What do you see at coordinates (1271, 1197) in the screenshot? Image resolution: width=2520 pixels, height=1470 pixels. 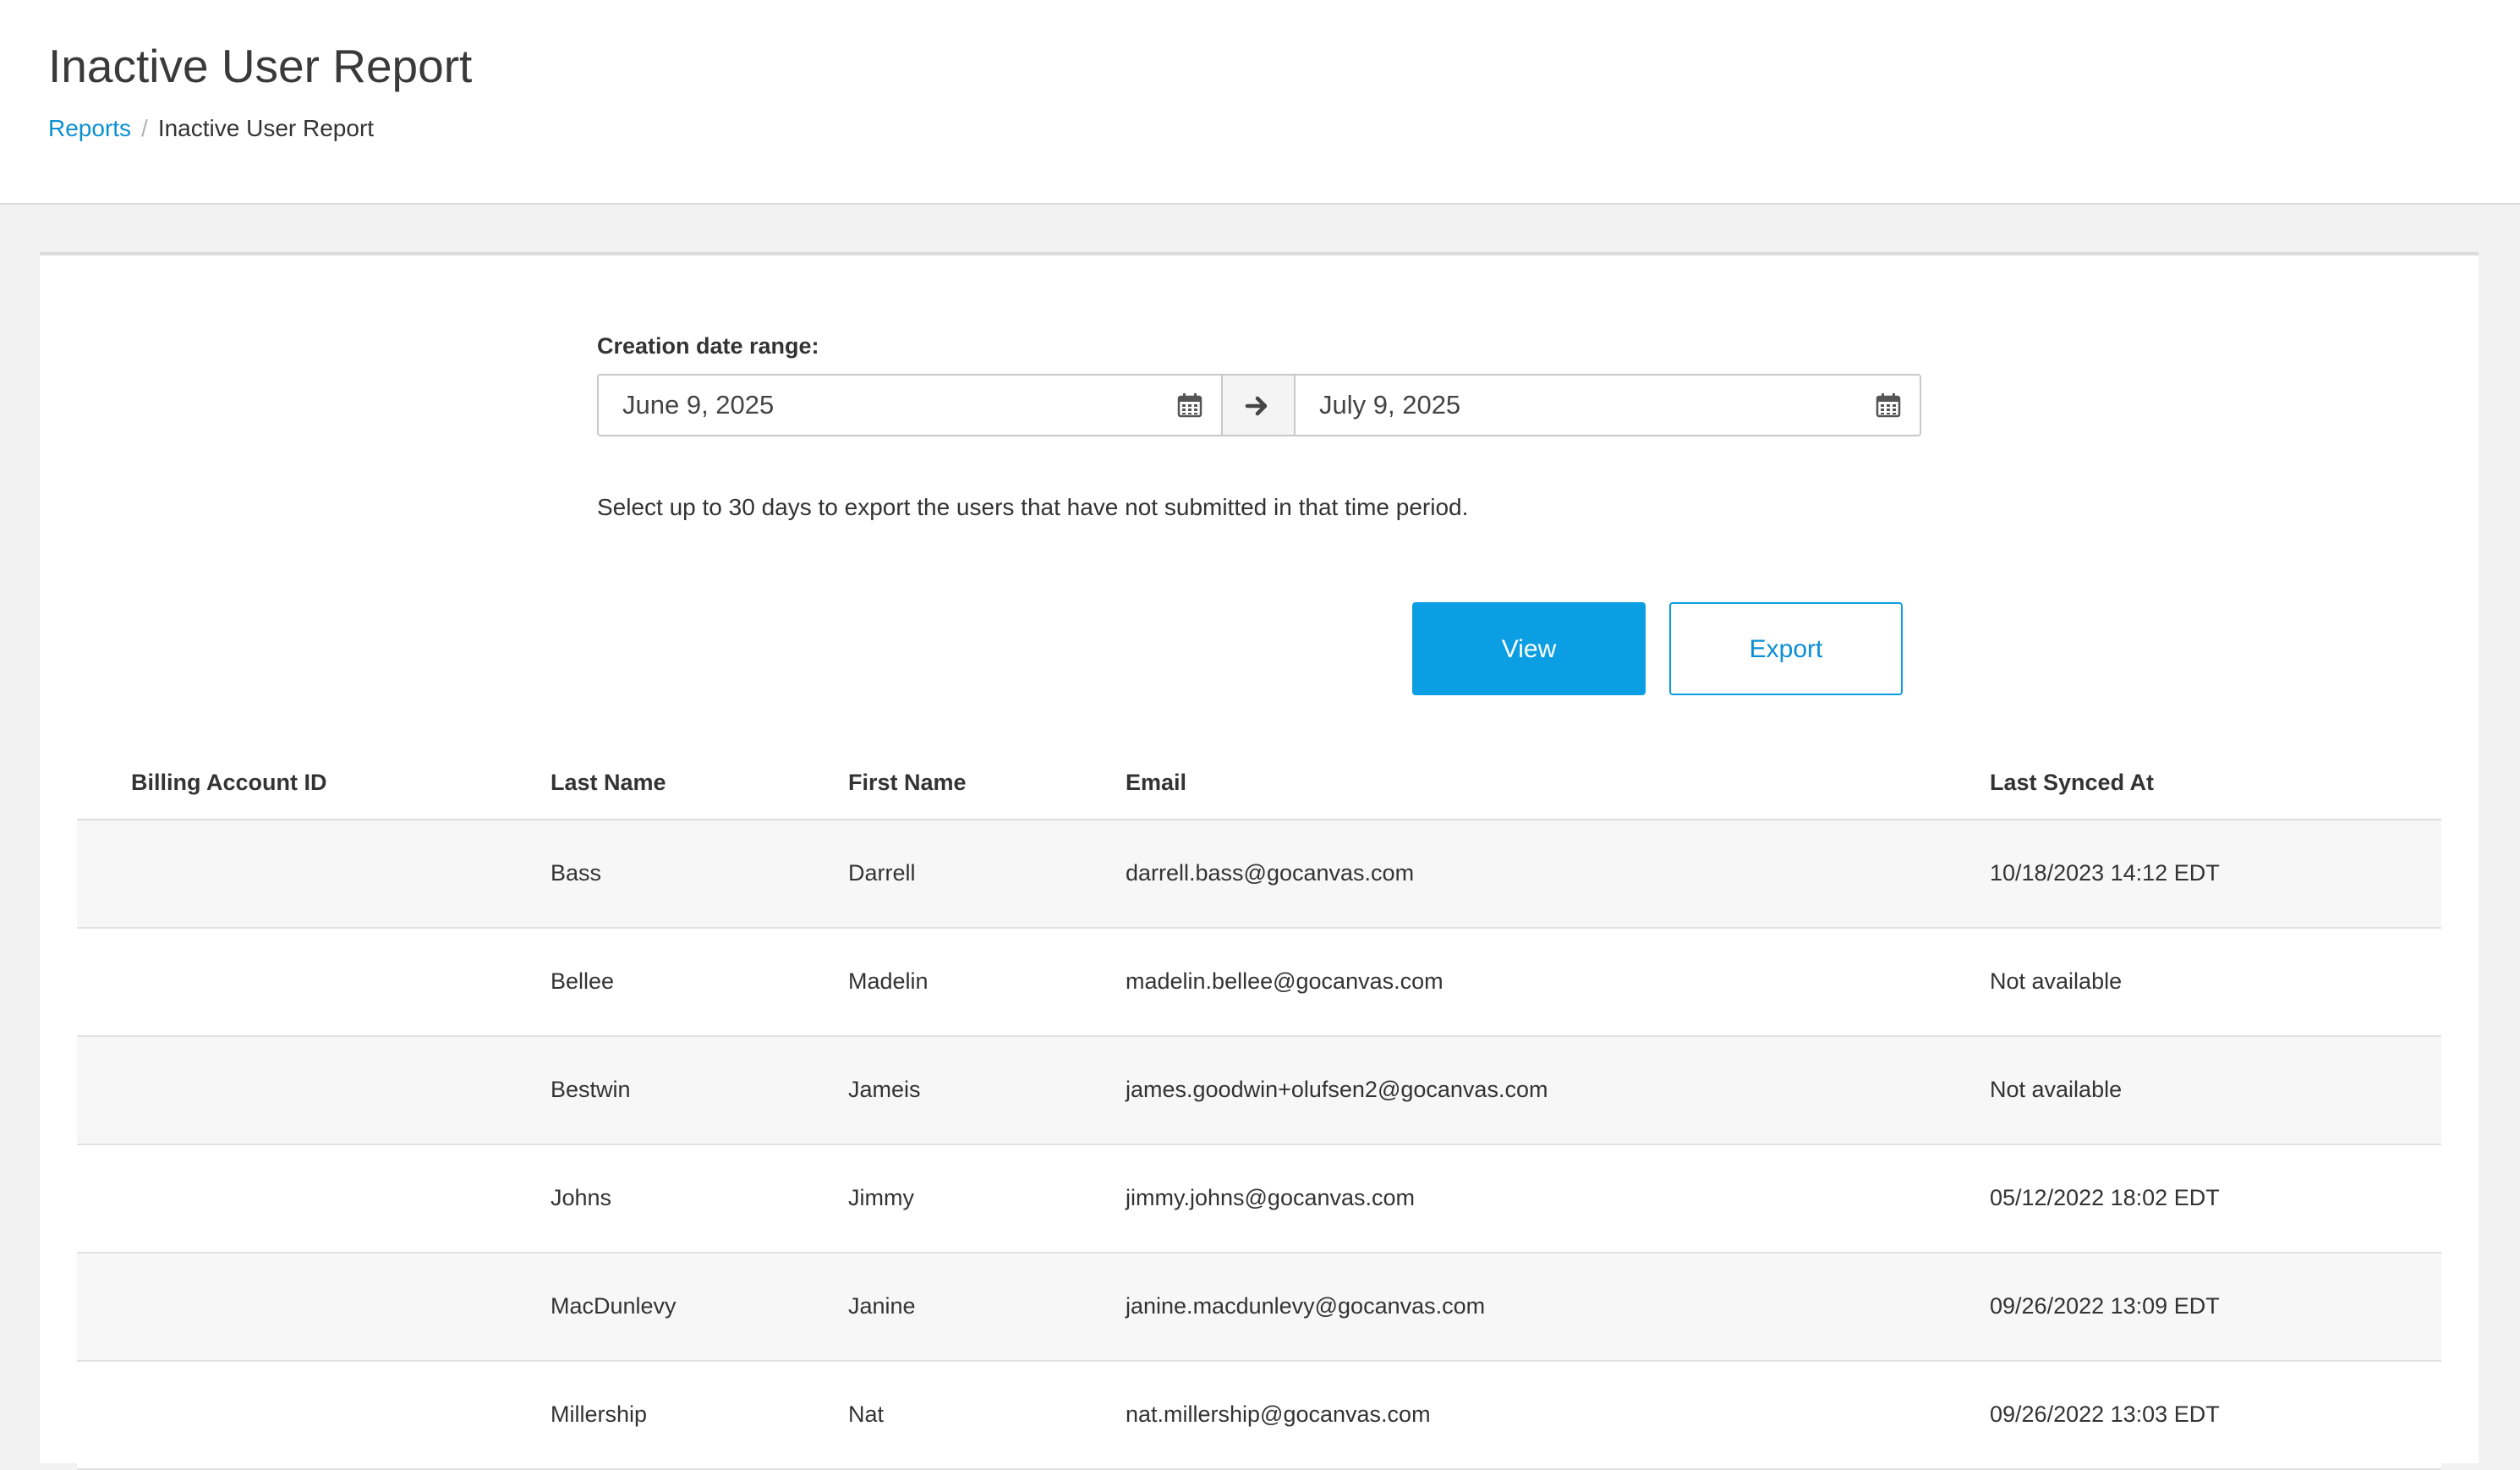 I see `email-cell: jimmy.johns@gocanvas.com` at bounding box center [1271, 1197].